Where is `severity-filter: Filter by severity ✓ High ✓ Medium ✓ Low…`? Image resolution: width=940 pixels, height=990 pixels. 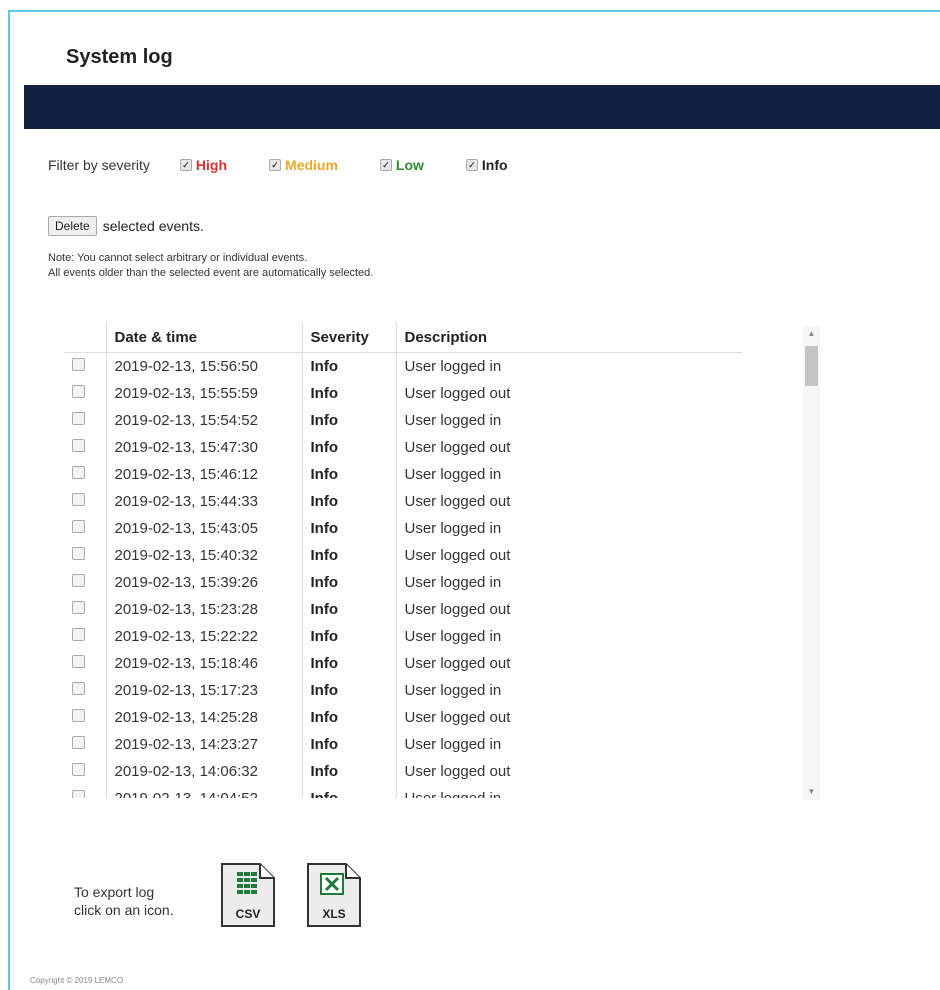
severity-filter: Filter by severity ✓ High ✓ Medium ✓ Low… is located at coordinates (299, 165).